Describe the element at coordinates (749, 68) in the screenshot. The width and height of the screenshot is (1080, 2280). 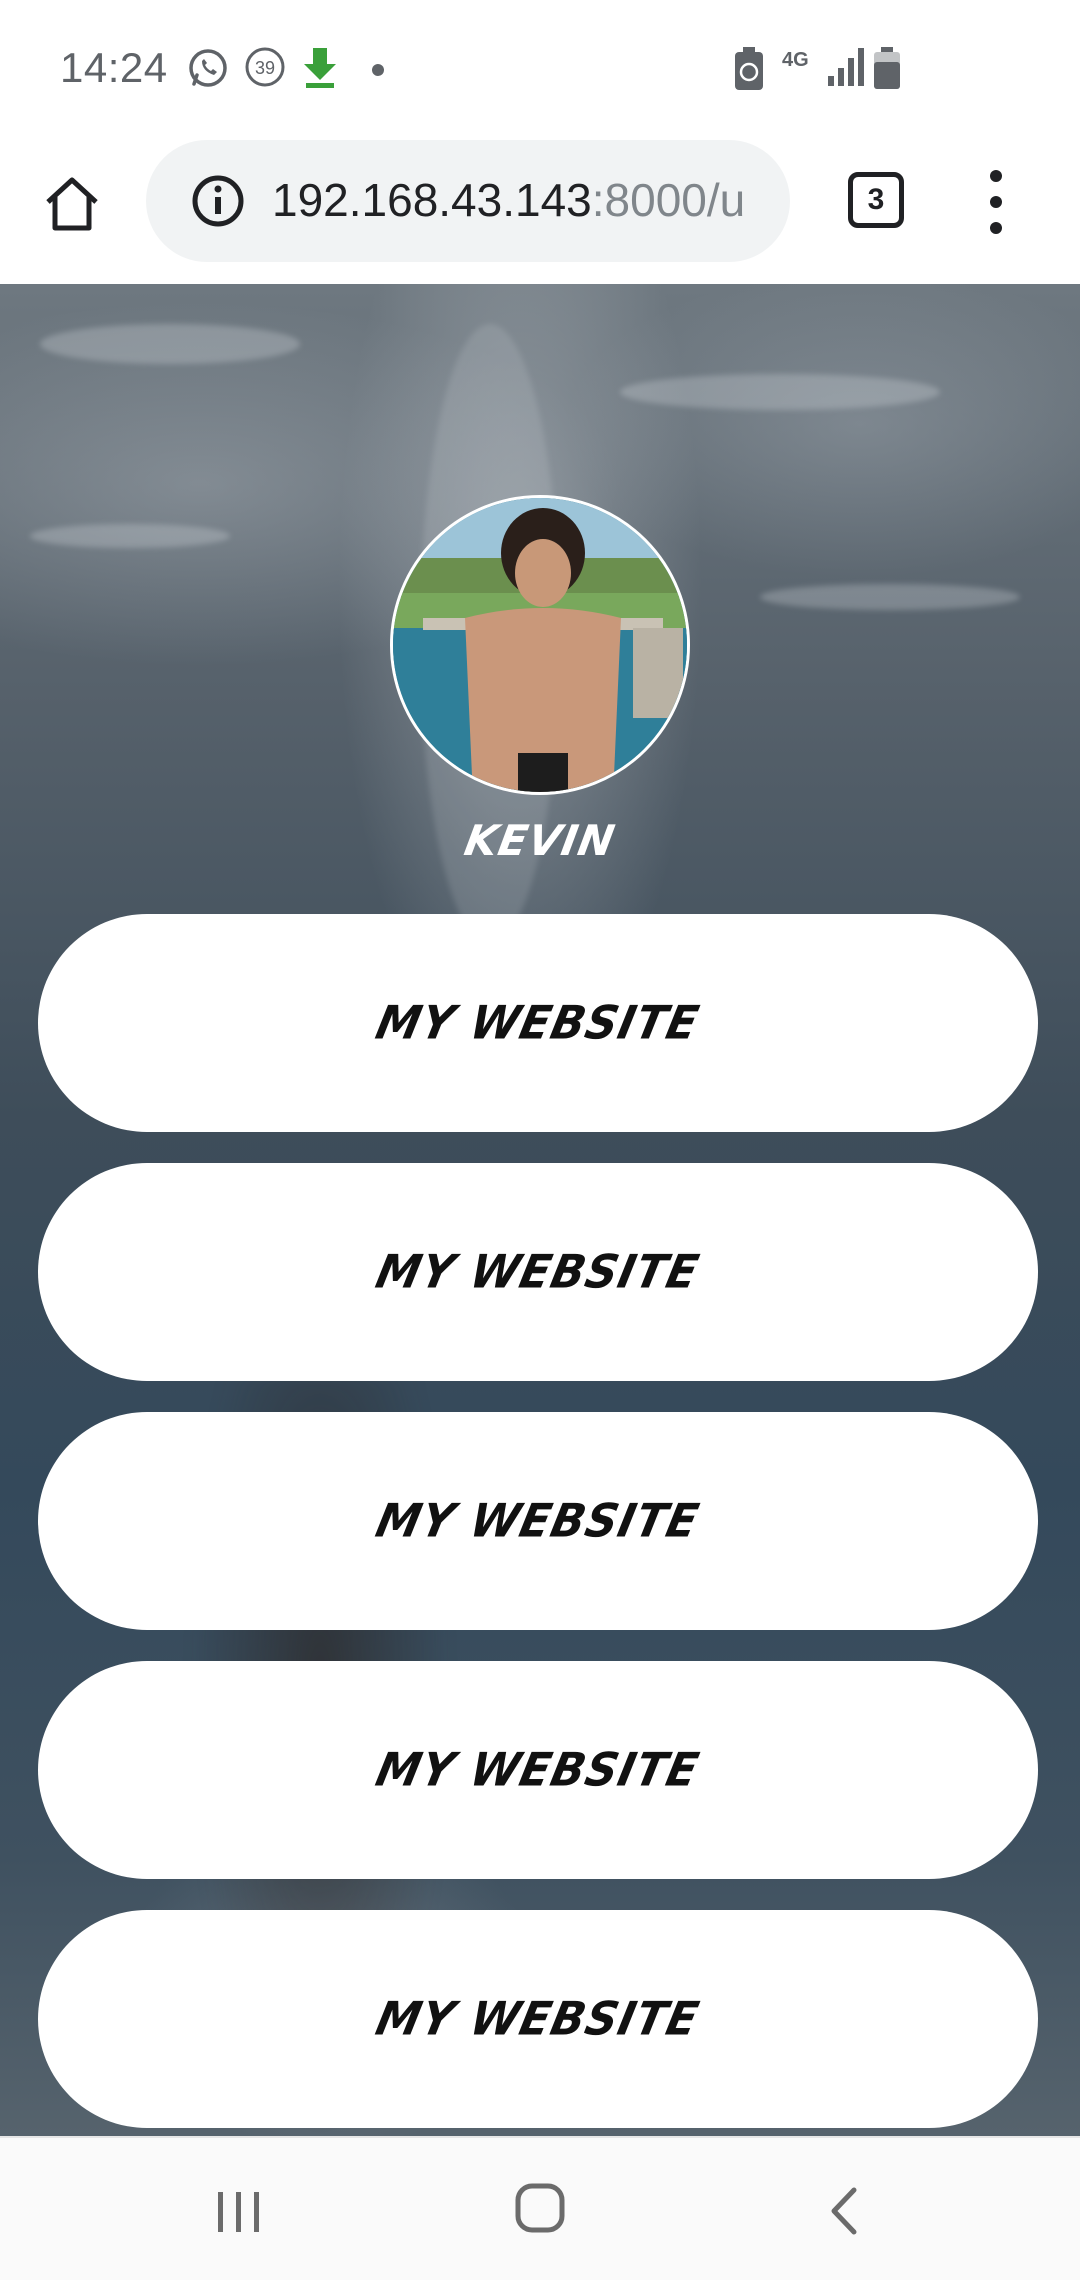
I see `battery-saver-icon` at that location.